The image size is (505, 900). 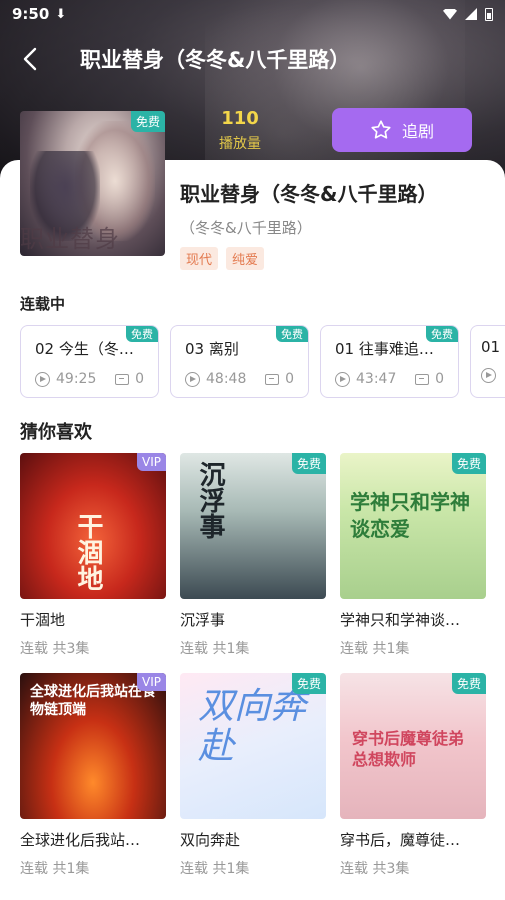 I want to click on recommendation-item: 穿书后魔尊徒弟总想欺师 免费 穿书后，魔尊徒… 连载 共3集, so click(x=413, y=775).